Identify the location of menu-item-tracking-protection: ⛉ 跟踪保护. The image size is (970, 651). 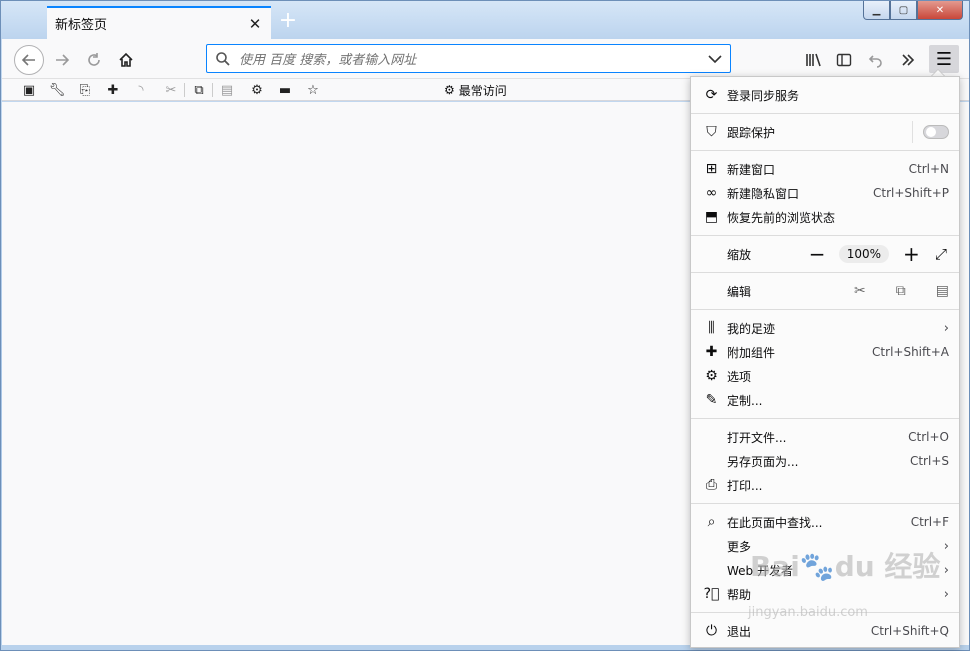
(825, 132).